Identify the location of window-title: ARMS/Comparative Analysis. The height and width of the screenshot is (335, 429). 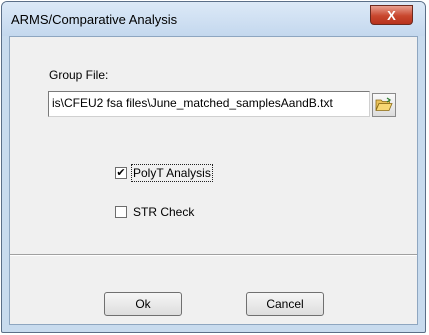
(94, 19).